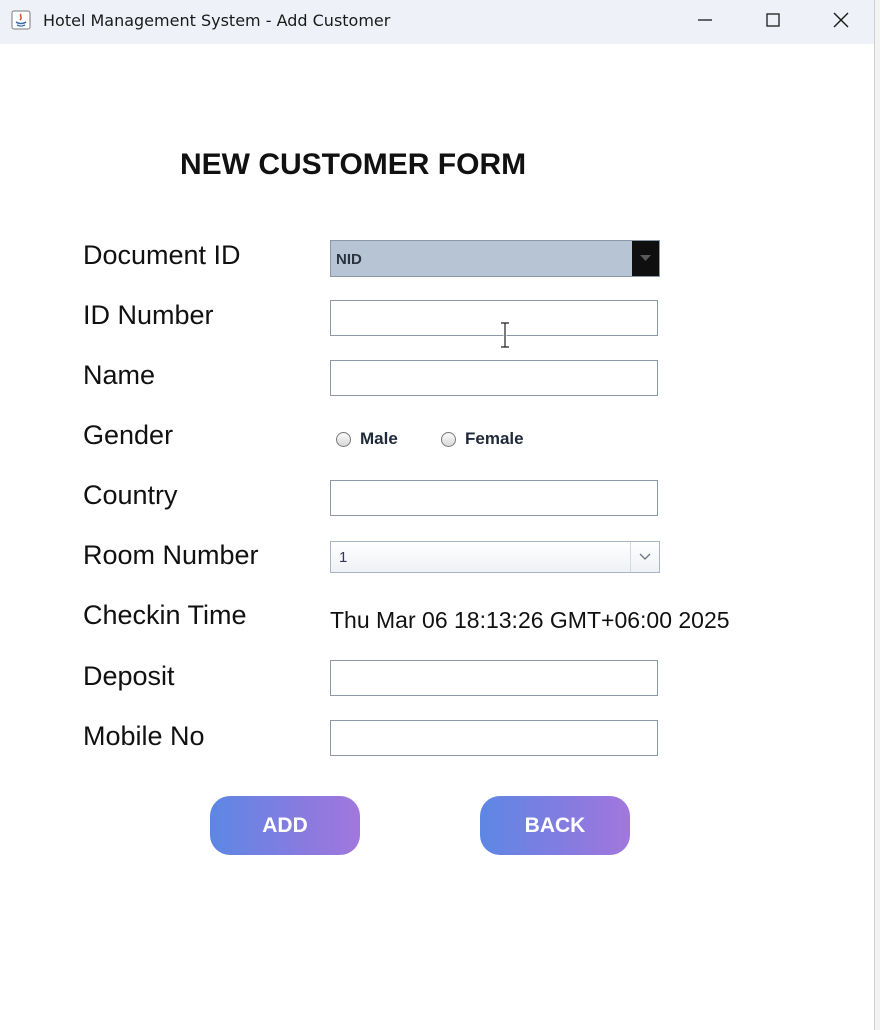  What do you see at coordinates (494, 498) in the screenshot?
I see `country-input` at bounding box center [494, 498].